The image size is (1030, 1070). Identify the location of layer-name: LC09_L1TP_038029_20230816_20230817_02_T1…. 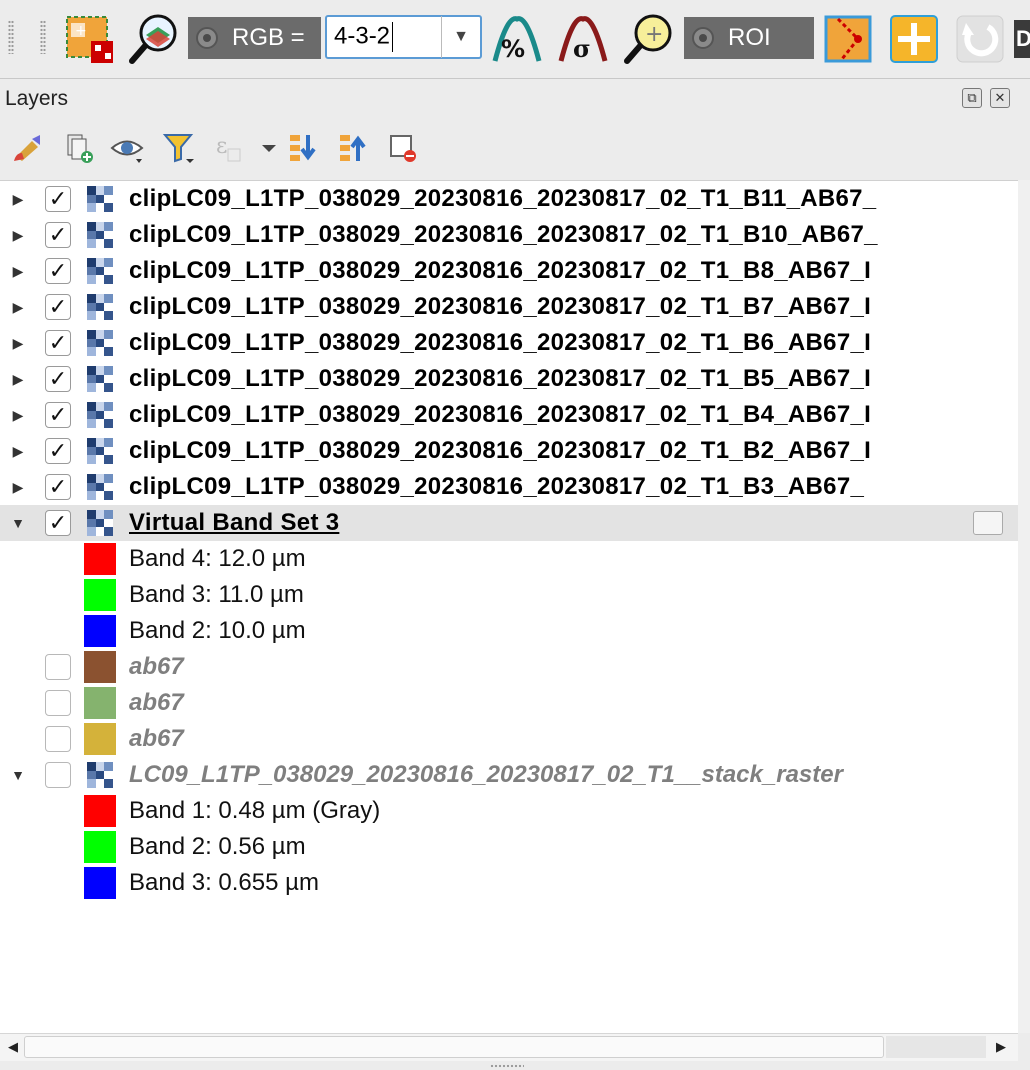
(486, 775).